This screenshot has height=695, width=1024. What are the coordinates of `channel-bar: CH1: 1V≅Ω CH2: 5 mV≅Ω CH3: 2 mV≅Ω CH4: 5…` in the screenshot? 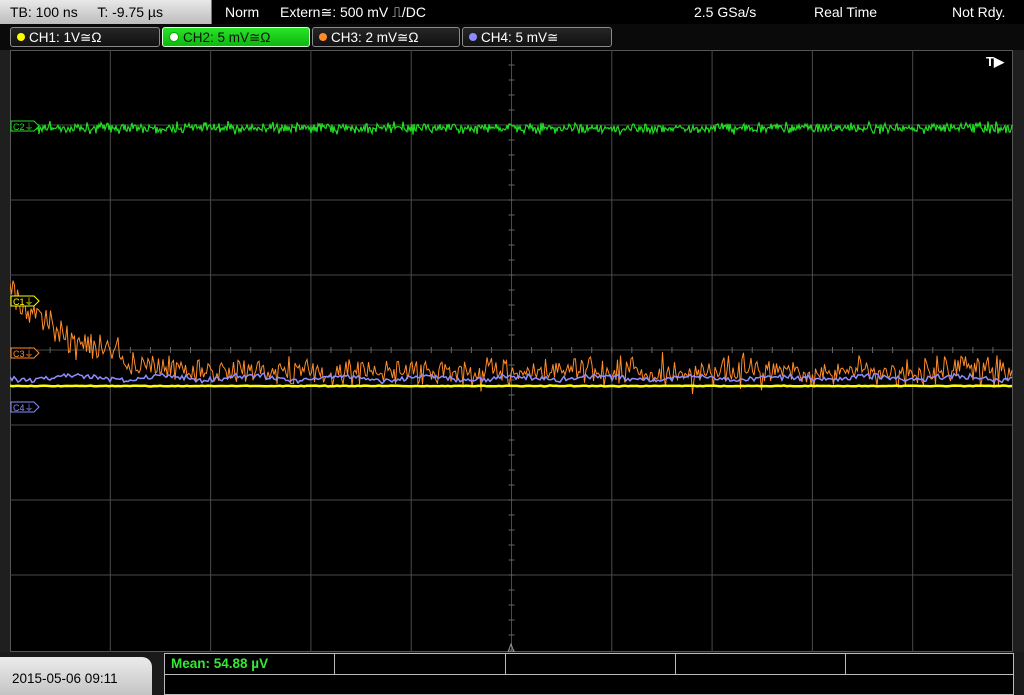 It's located at (512, 37).